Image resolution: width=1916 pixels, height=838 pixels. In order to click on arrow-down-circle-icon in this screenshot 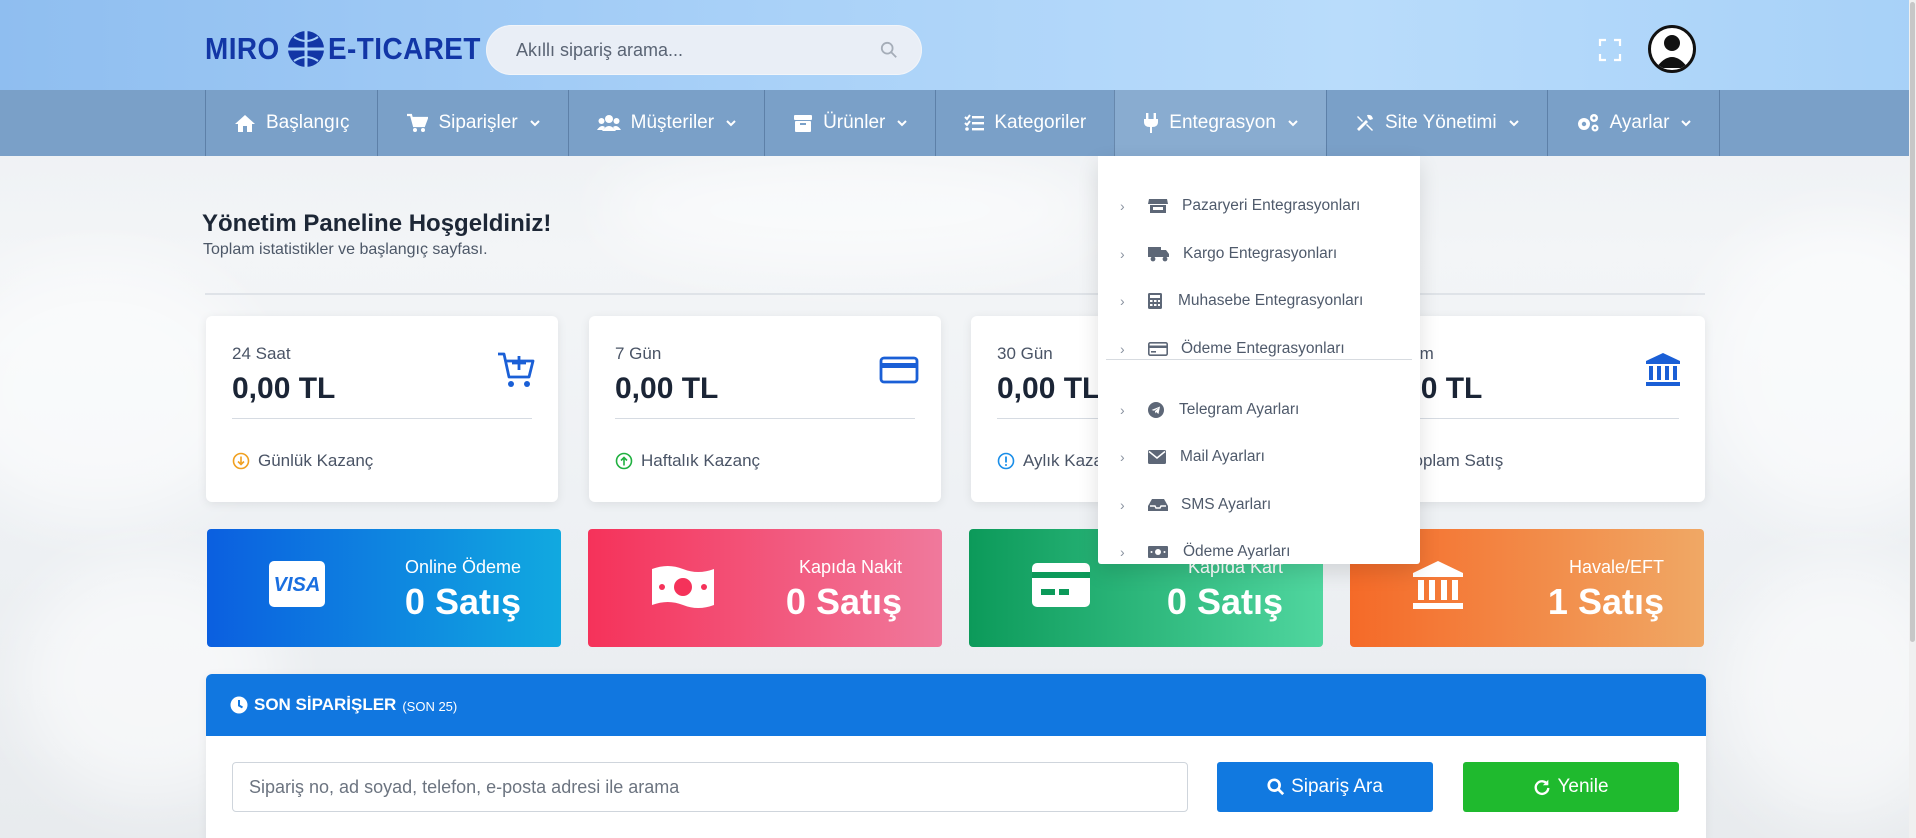, I will do `click(241, 461)`.